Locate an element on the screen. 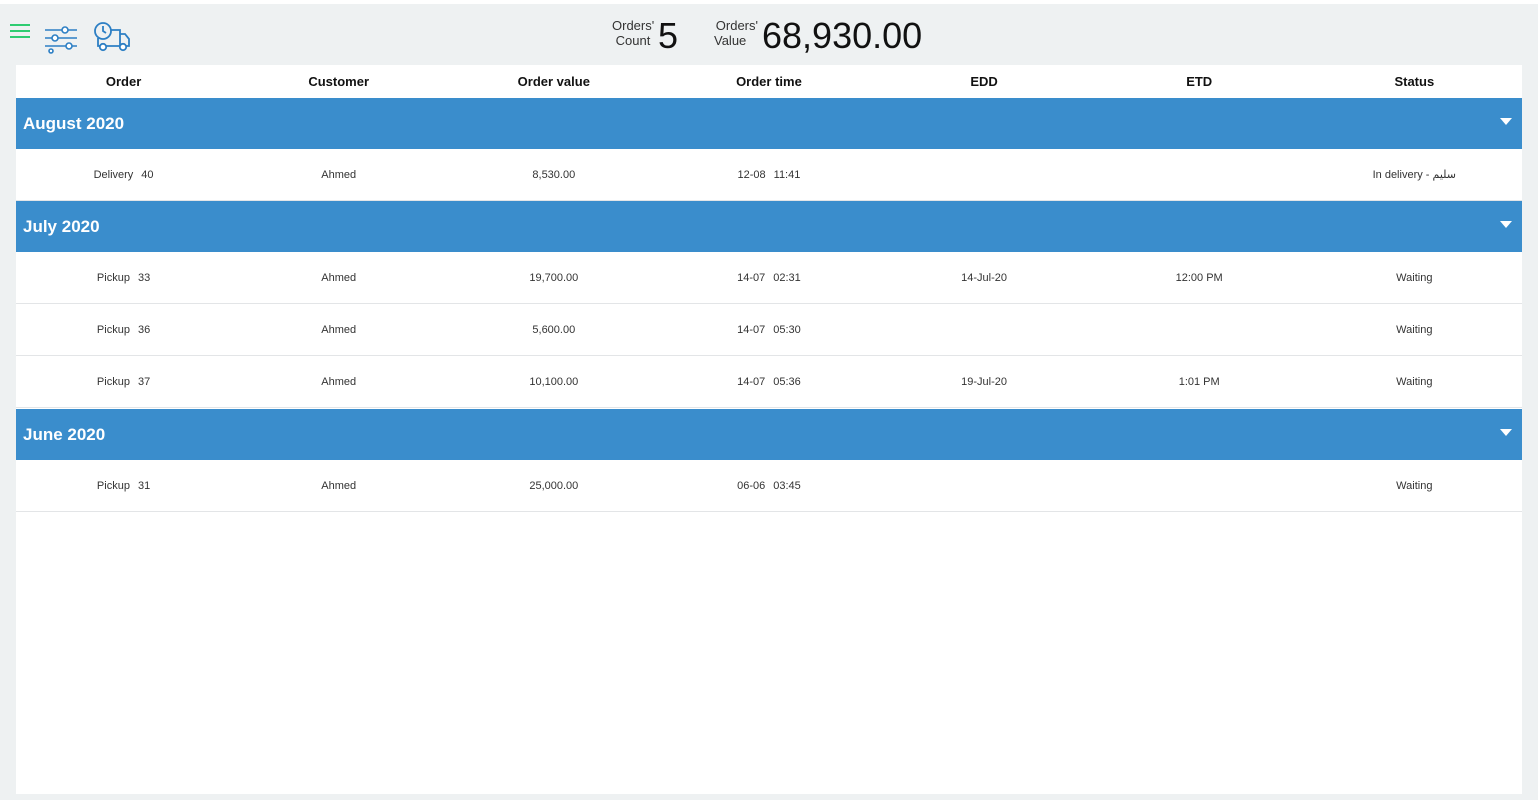 The height and width of the screenshot is (800, 1538). order-value-cell: 10,100.00 is located at coordinates (554, 381).